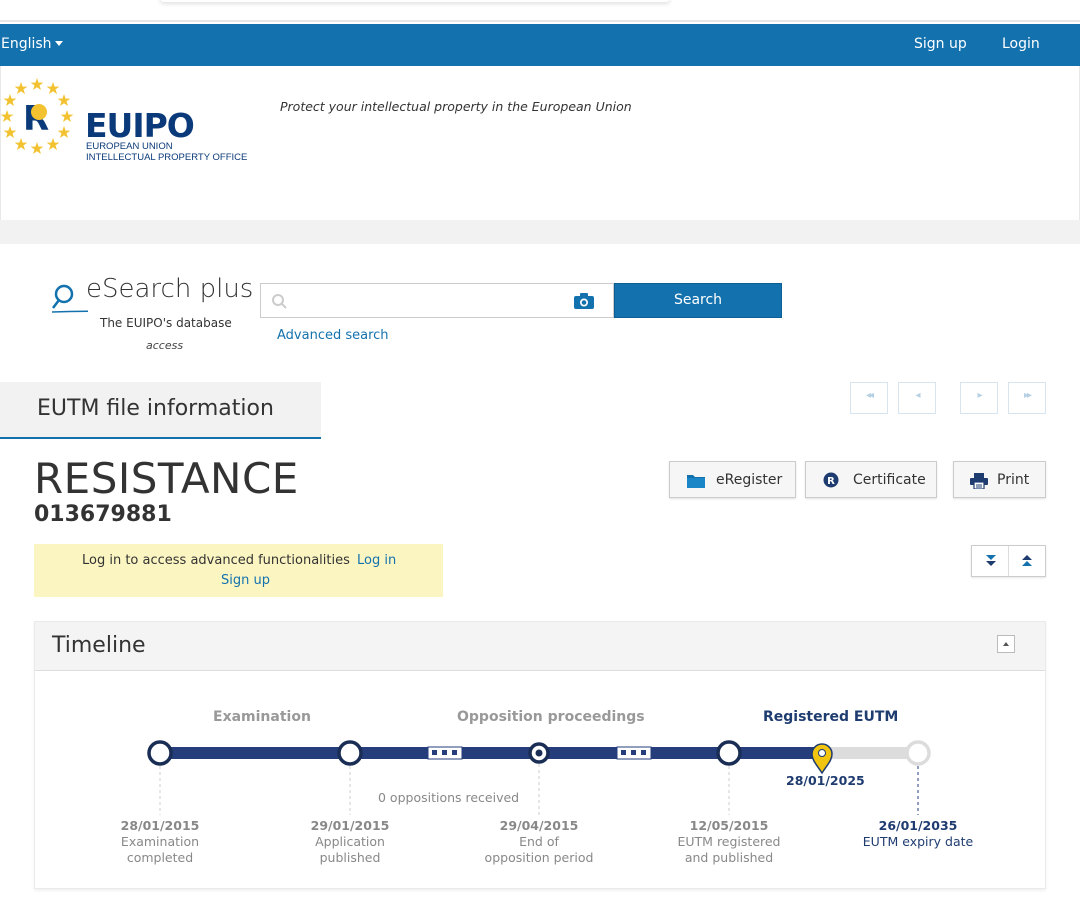 This screenshot has height=924, width=1080. I want to click on current-date: 28/01/2025, so click(825, 780).